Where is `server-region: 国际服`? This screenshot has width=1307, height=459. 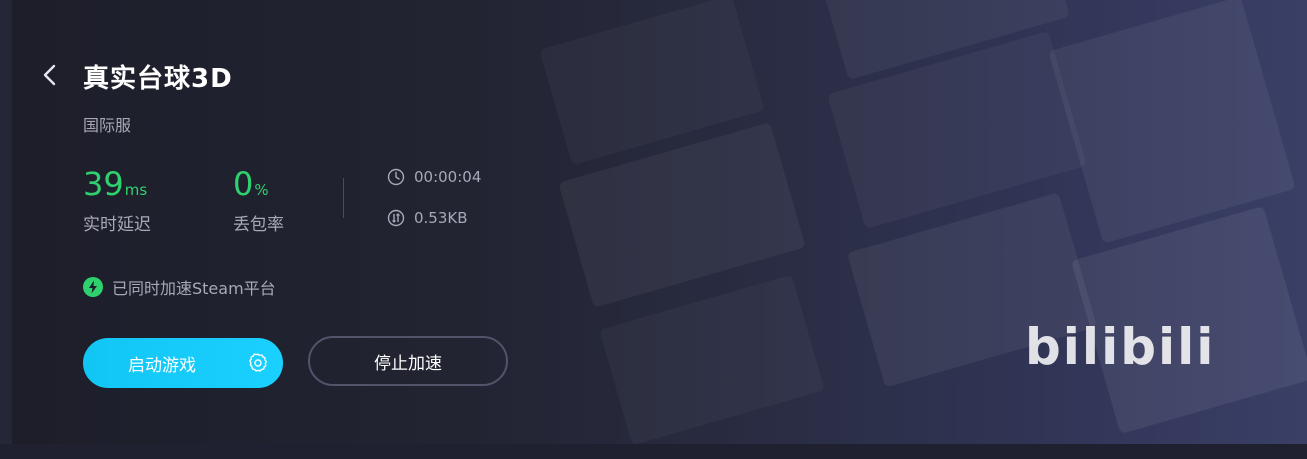 server-region: 国际服 is located at coordinates (107, 125).